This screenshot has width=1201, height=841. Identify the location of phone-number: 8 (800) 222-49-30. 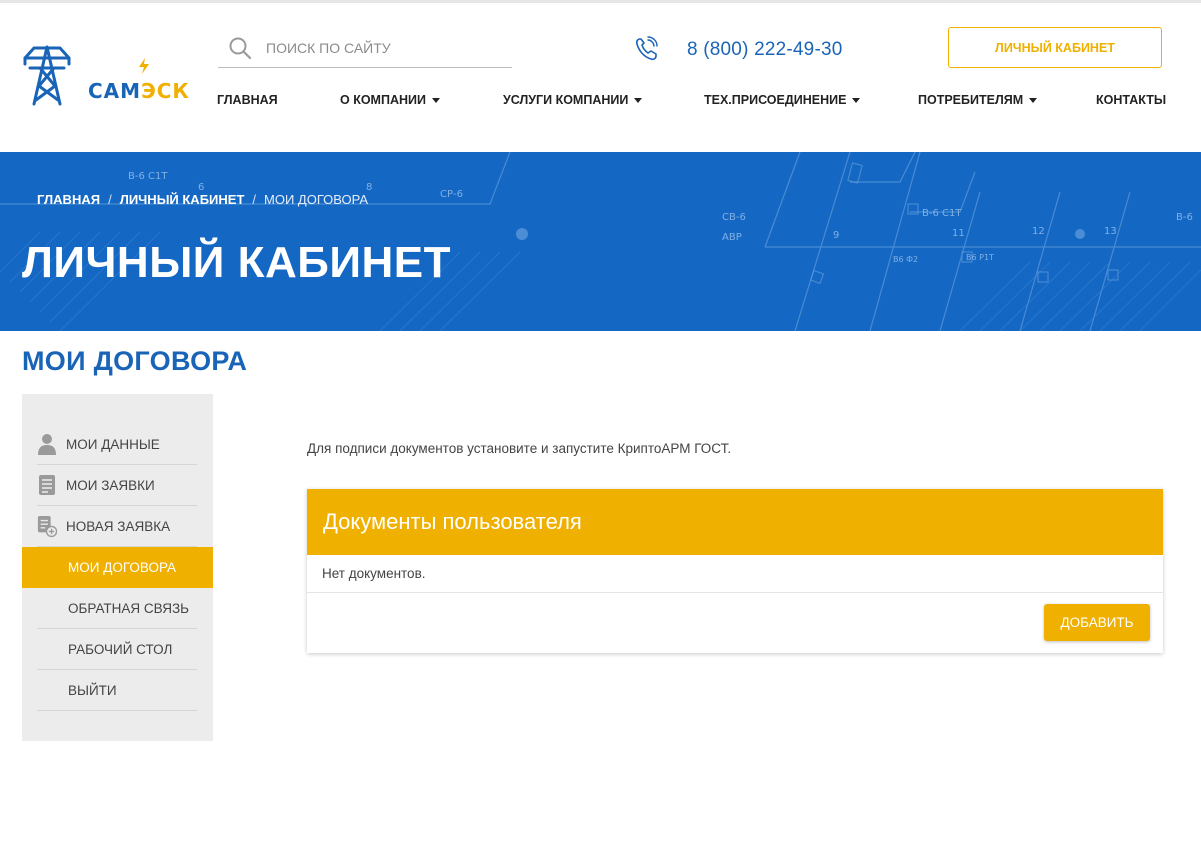
(765, 50).